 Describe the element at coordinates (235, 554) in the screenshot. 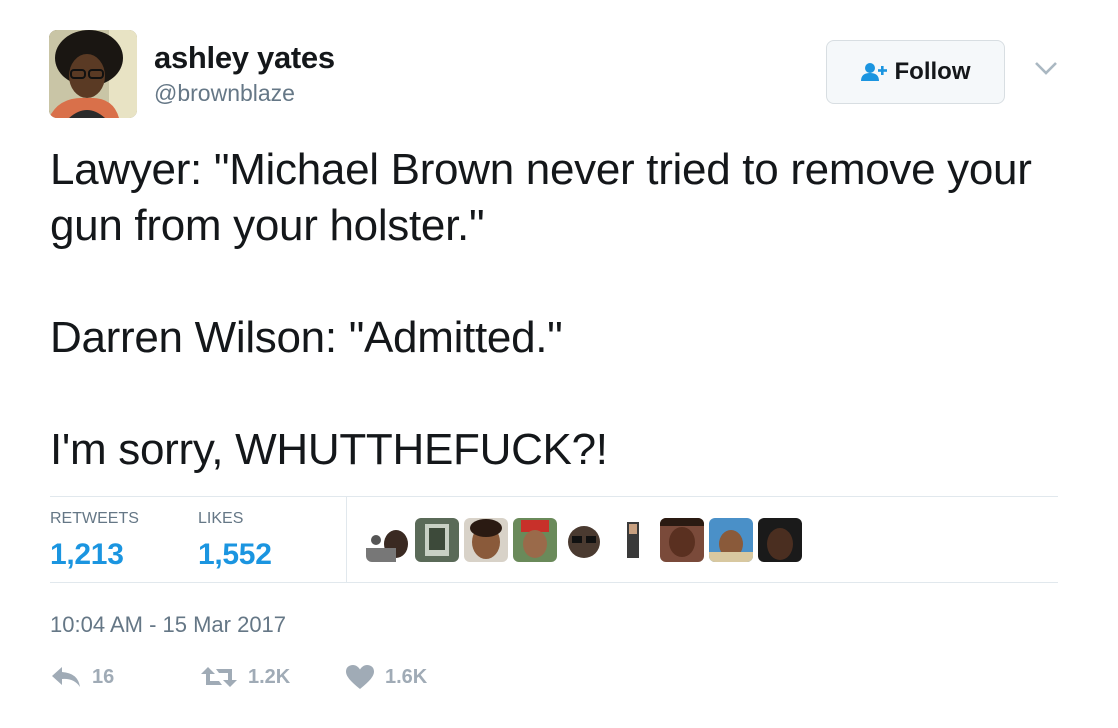

I see `likes-count: 1,552` at that location.